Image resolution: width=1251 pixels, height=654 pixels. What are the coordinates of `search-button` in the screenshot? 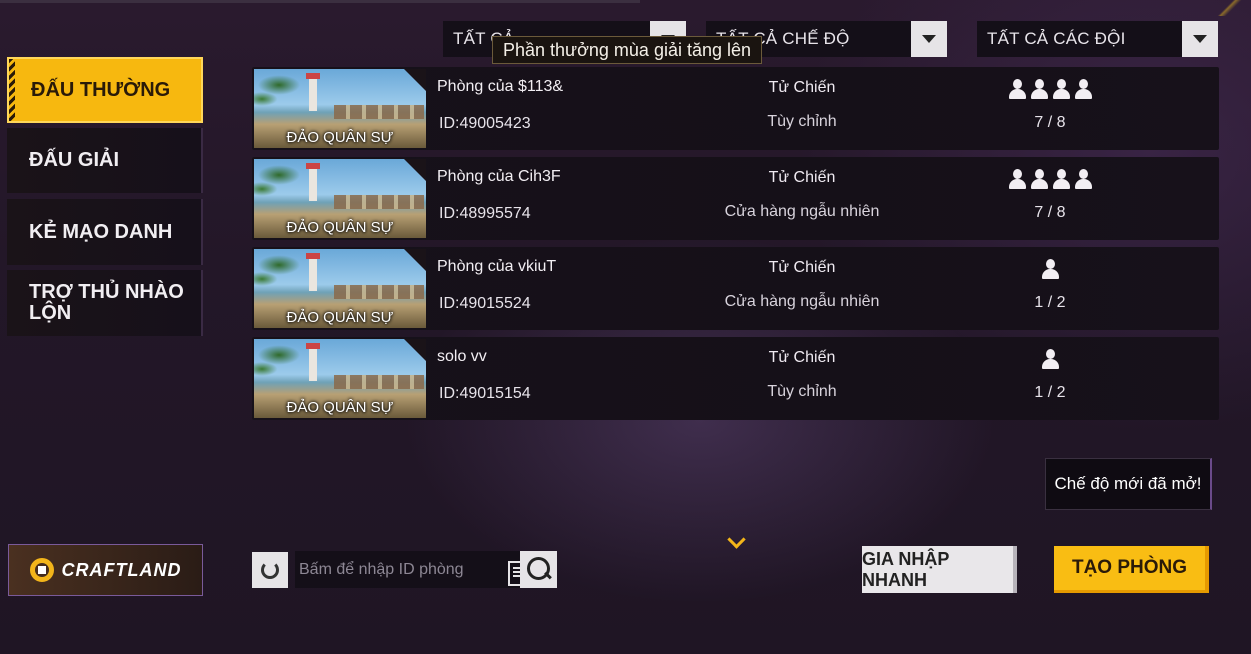 It's located at (538, 569).